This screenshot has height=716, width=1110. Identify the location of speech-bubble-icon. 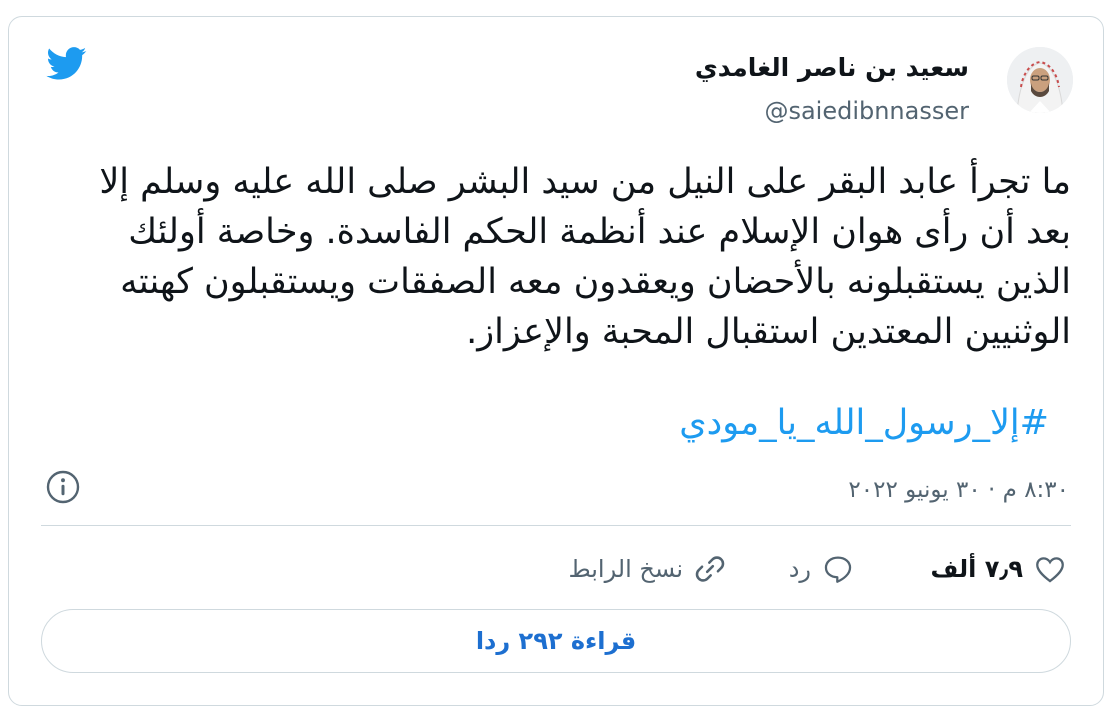
(838, 569).